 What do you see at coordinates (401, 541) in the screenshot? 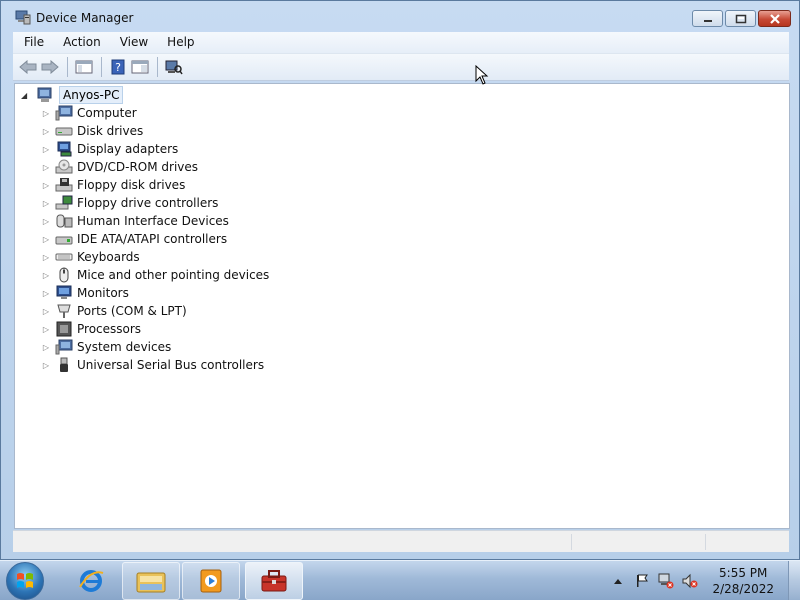
I see `status-bar` at bounding box center [401, 541].